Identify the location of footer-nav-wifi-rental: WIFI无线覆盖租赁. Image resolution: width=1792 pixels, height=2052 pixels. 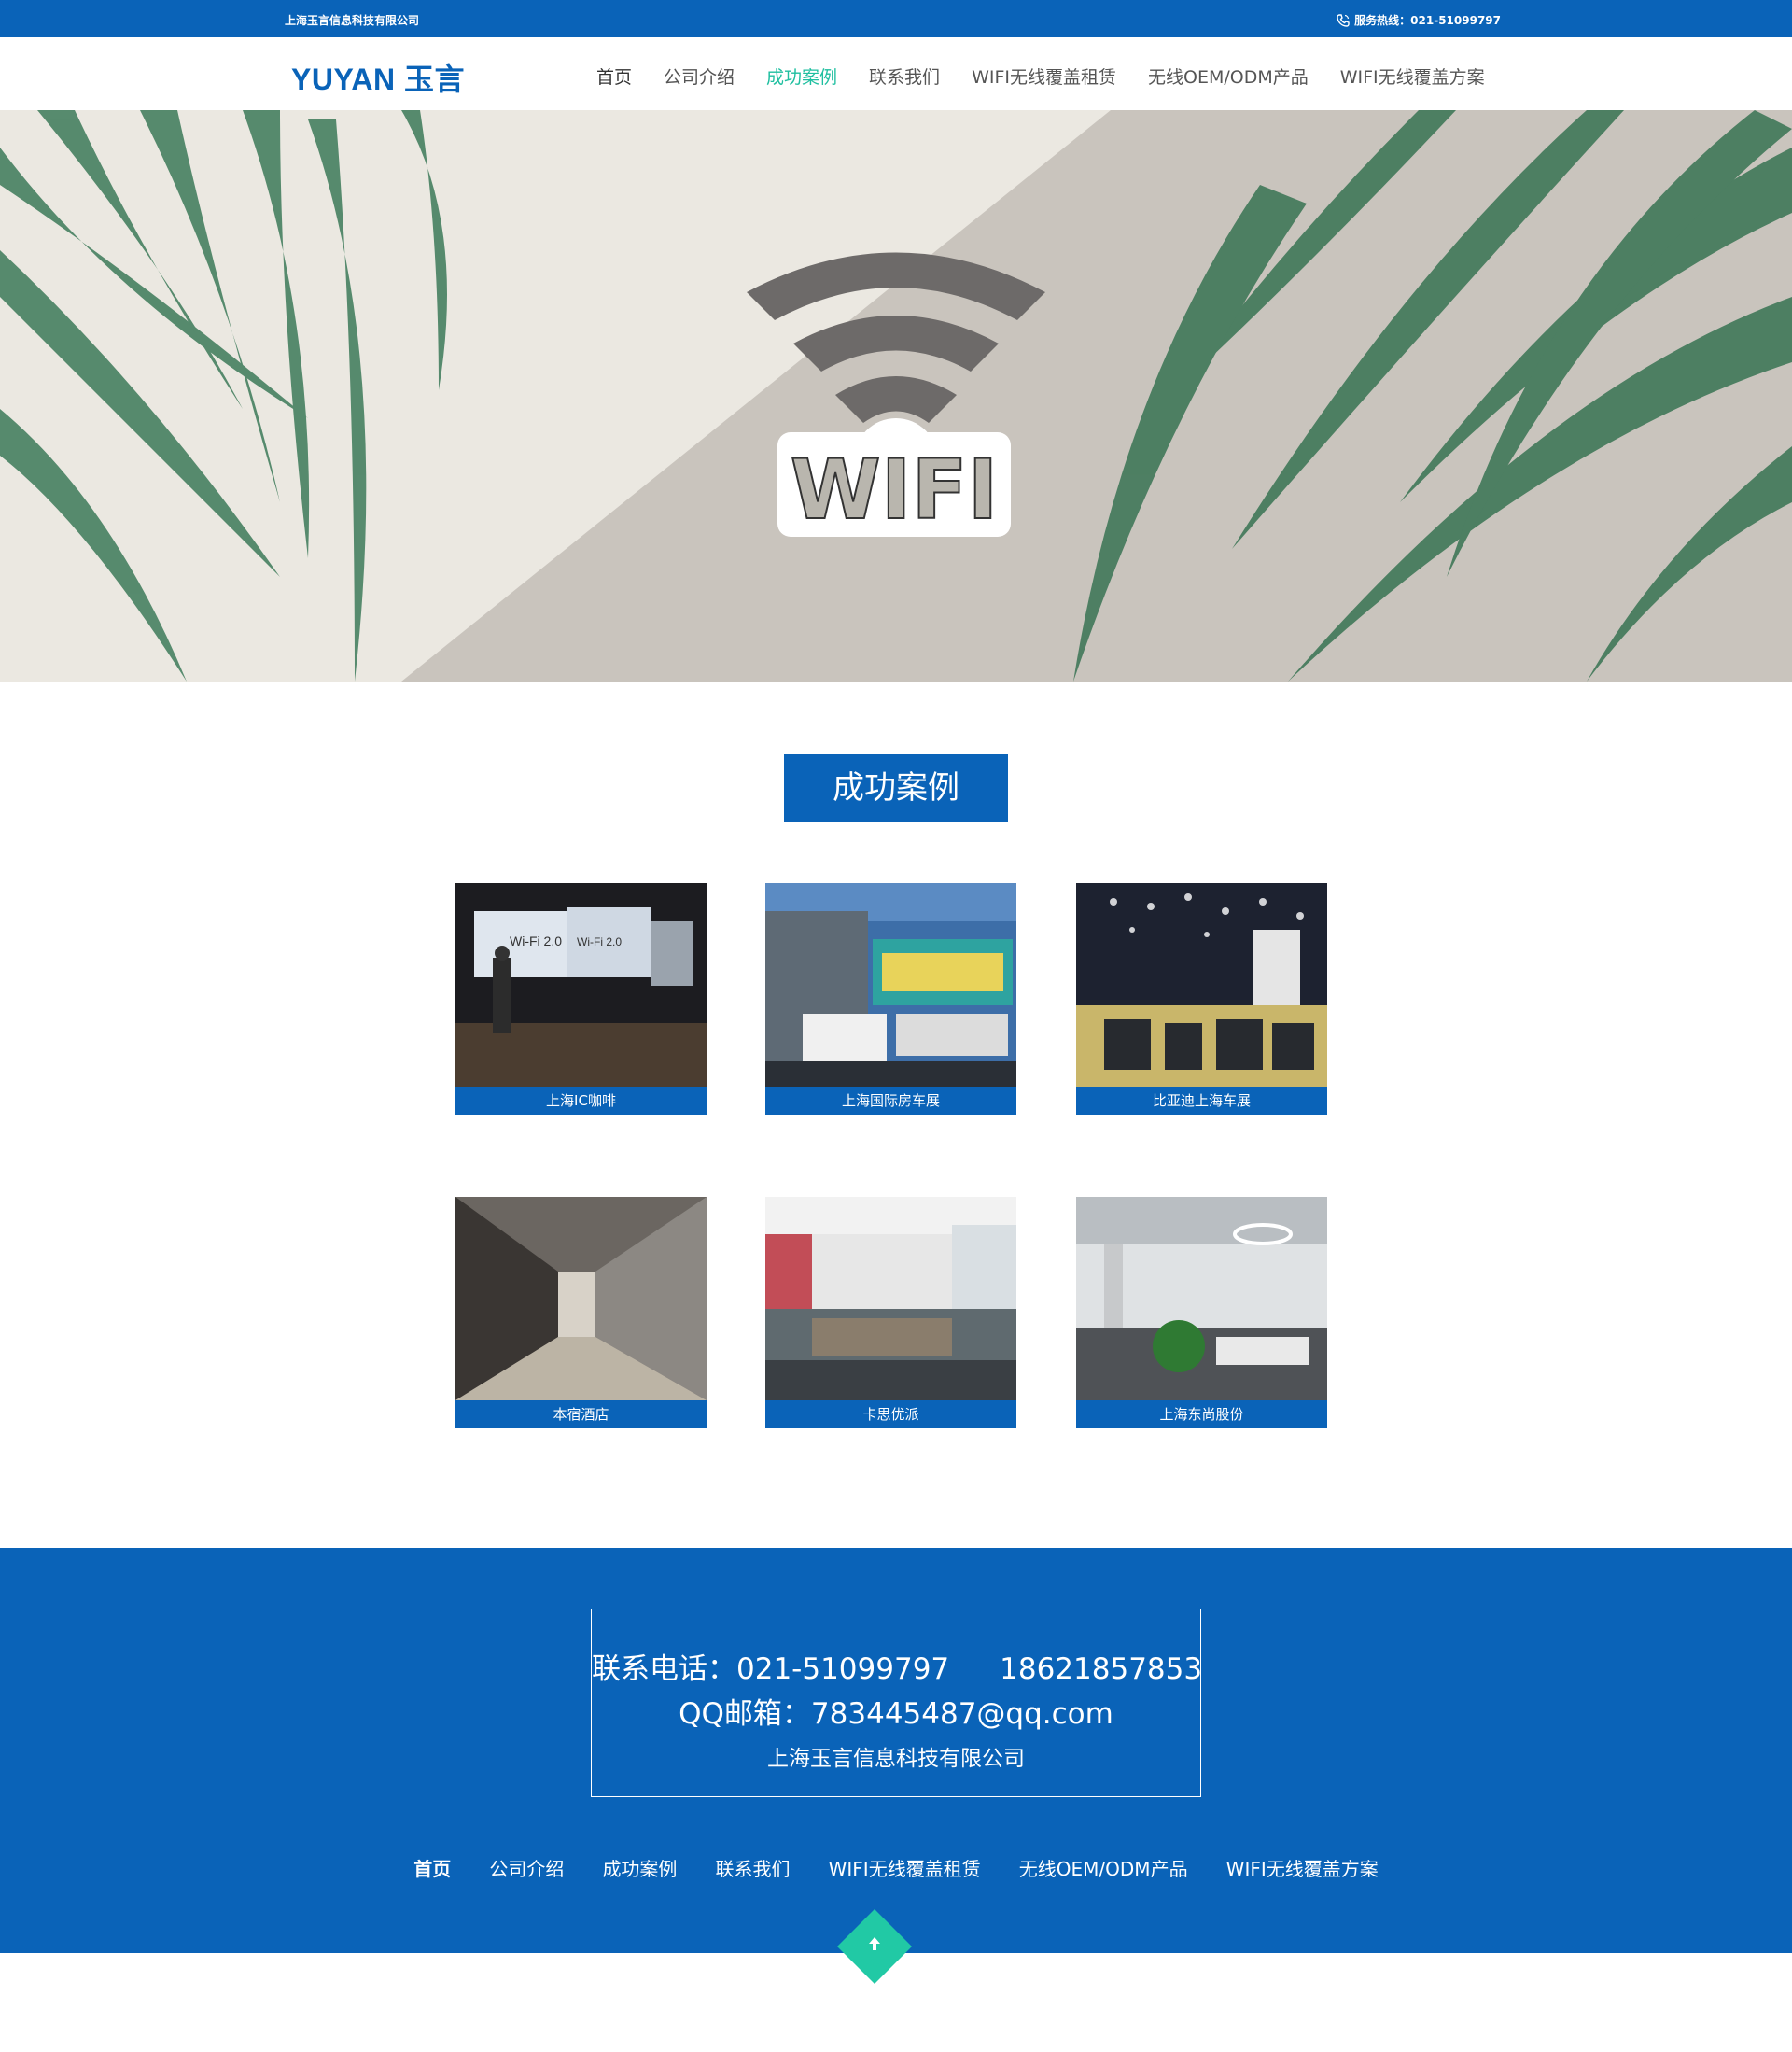
(905, 1868).